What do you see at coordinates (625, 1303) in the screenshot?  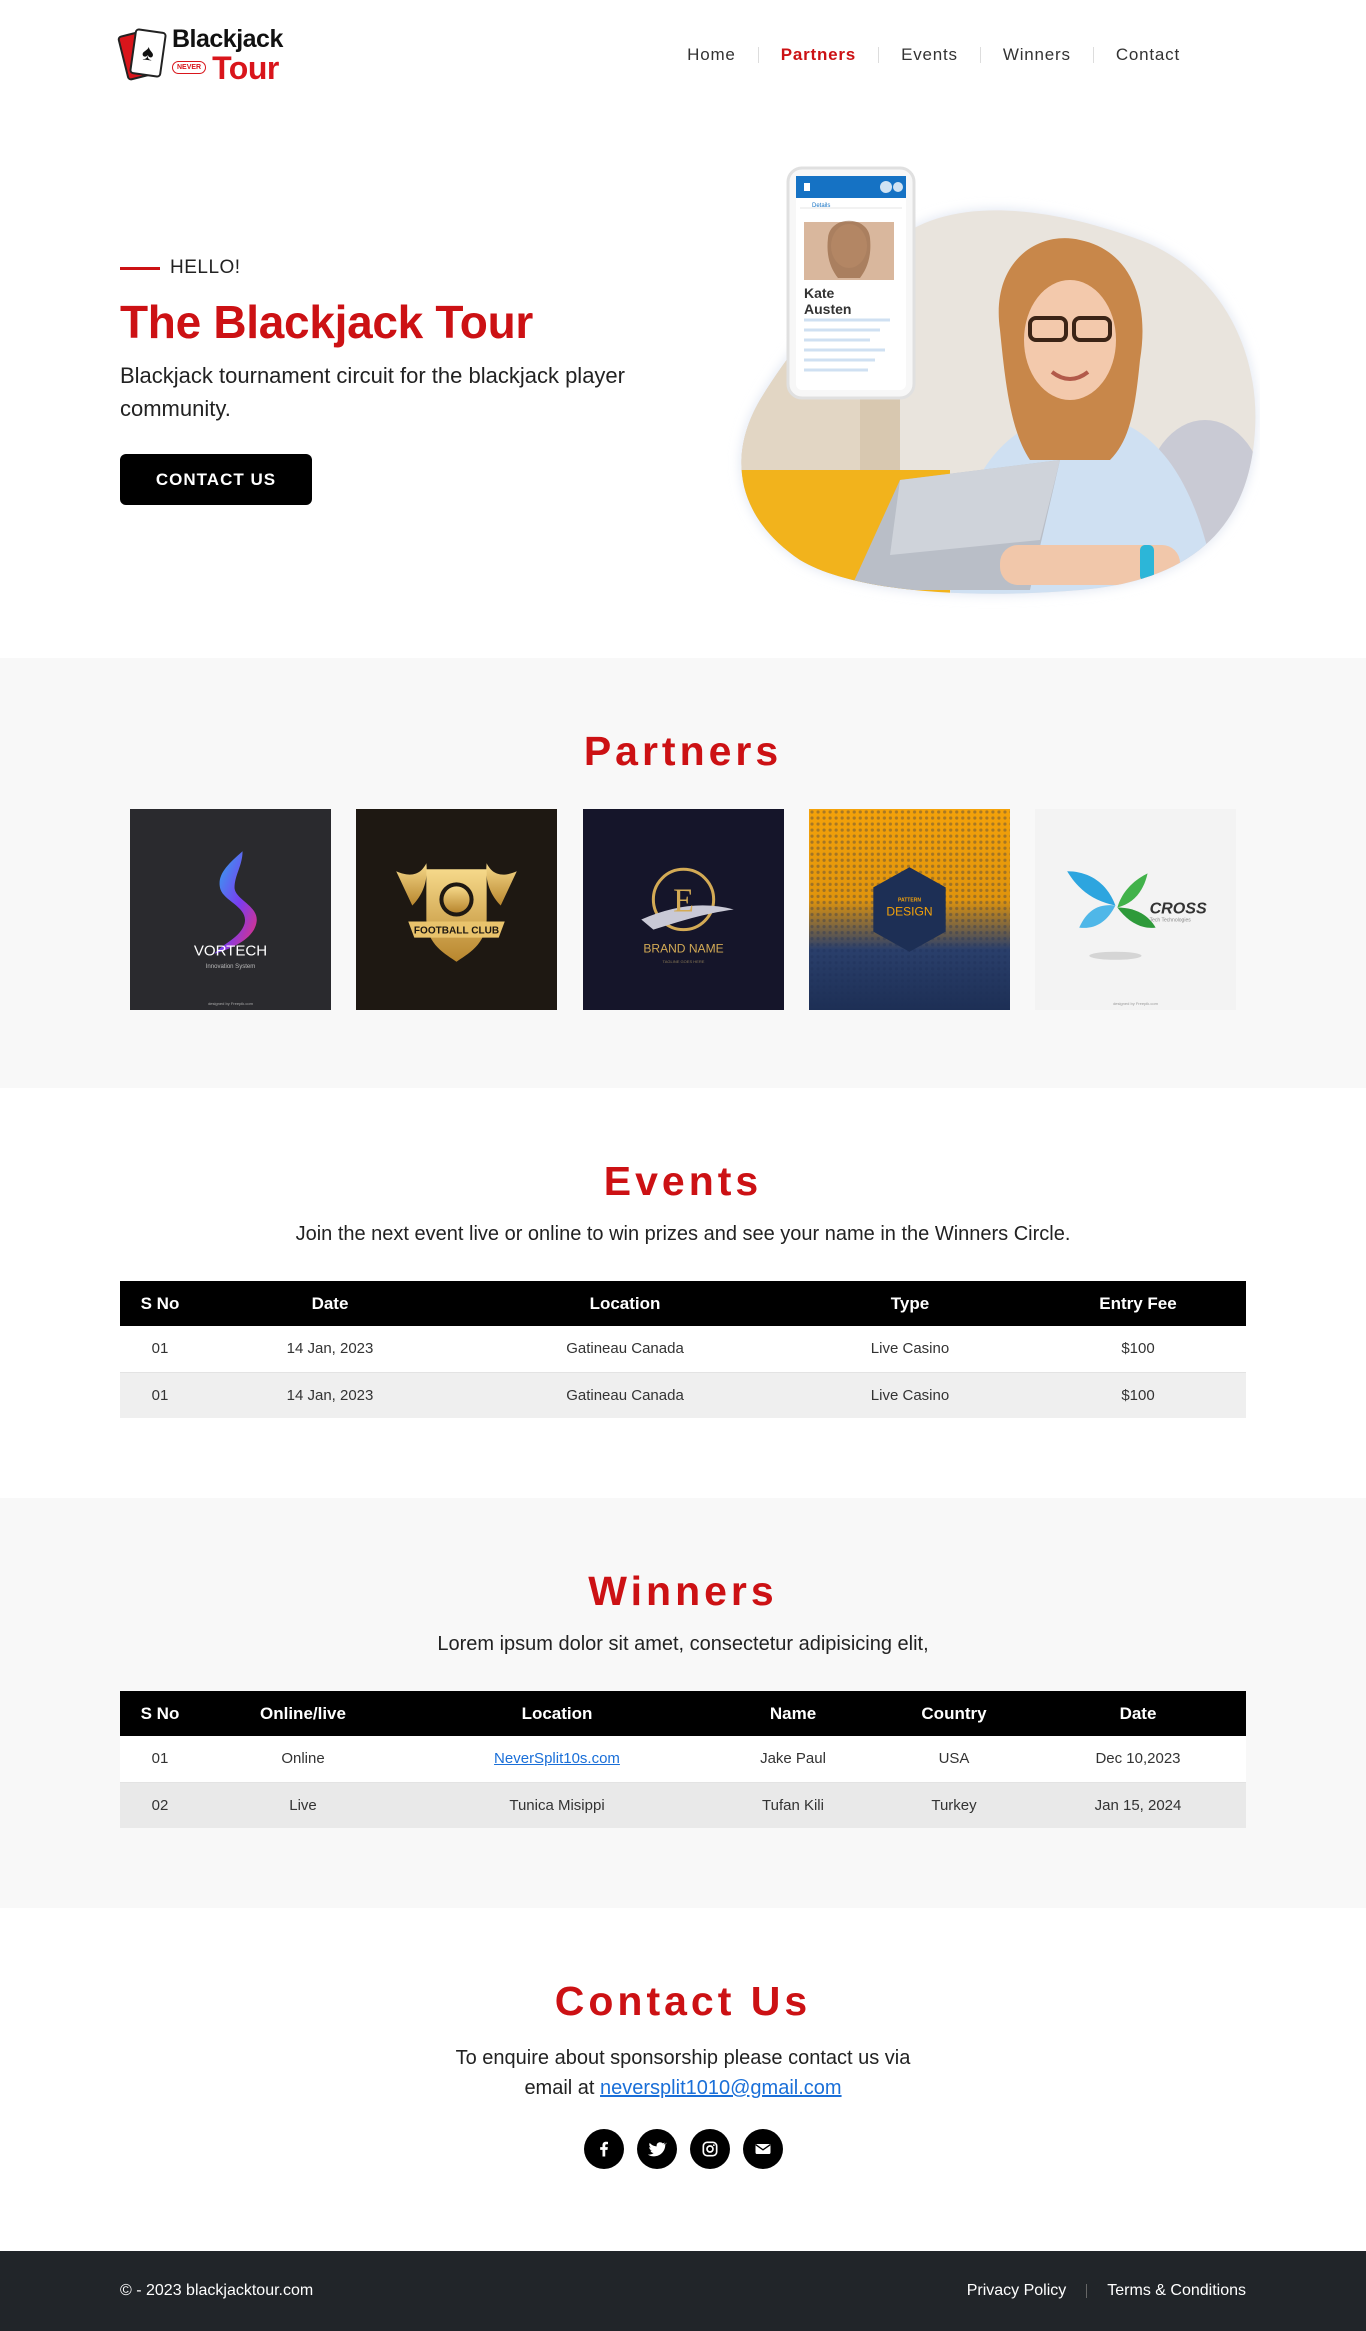 I see `column-header: Location` at bounding box center [625, 1303].